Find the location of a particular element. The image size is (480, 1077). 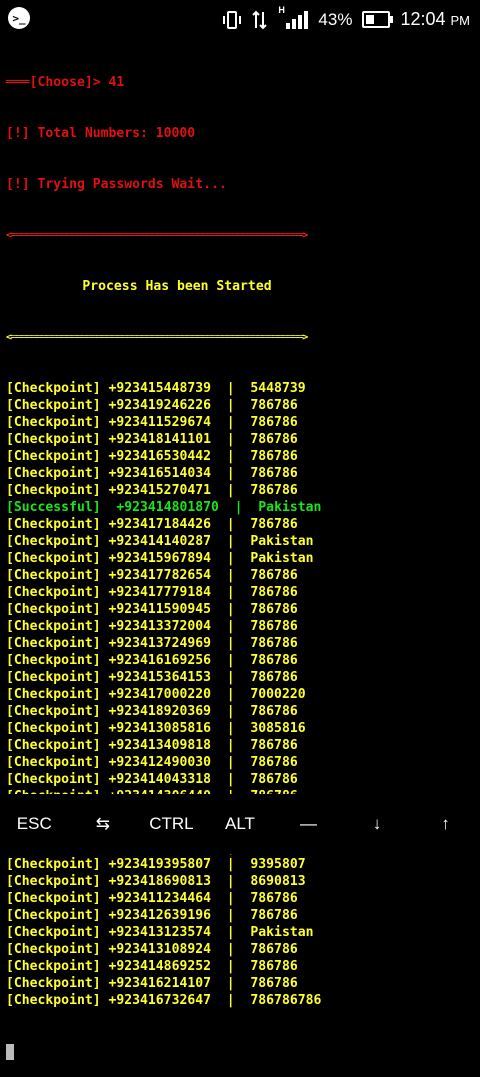

esc-key: ESC is located at coordinates (34, 824).